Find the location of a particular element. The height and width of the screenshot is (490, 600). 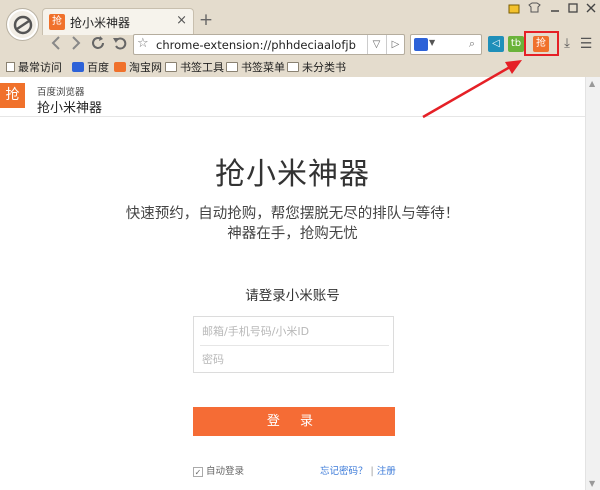

url-dropdown-icon: ▽ is located at coordinates (376, 44).